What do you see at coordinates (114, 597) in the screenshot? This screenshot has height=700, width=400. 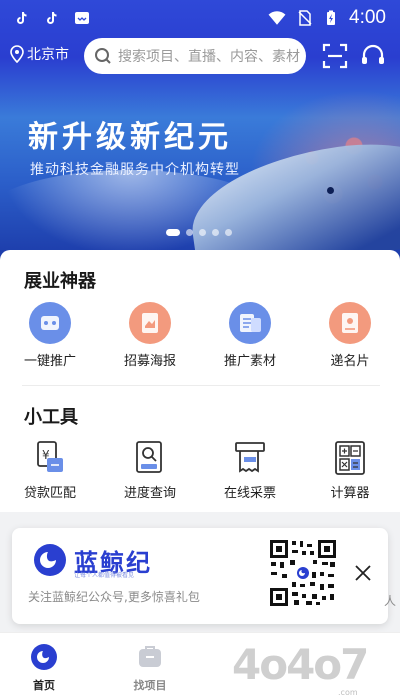 I see `popup-message: 关注蓝鲸纪公众号,更多惊喜礼包` at bounding box center [114, 597].